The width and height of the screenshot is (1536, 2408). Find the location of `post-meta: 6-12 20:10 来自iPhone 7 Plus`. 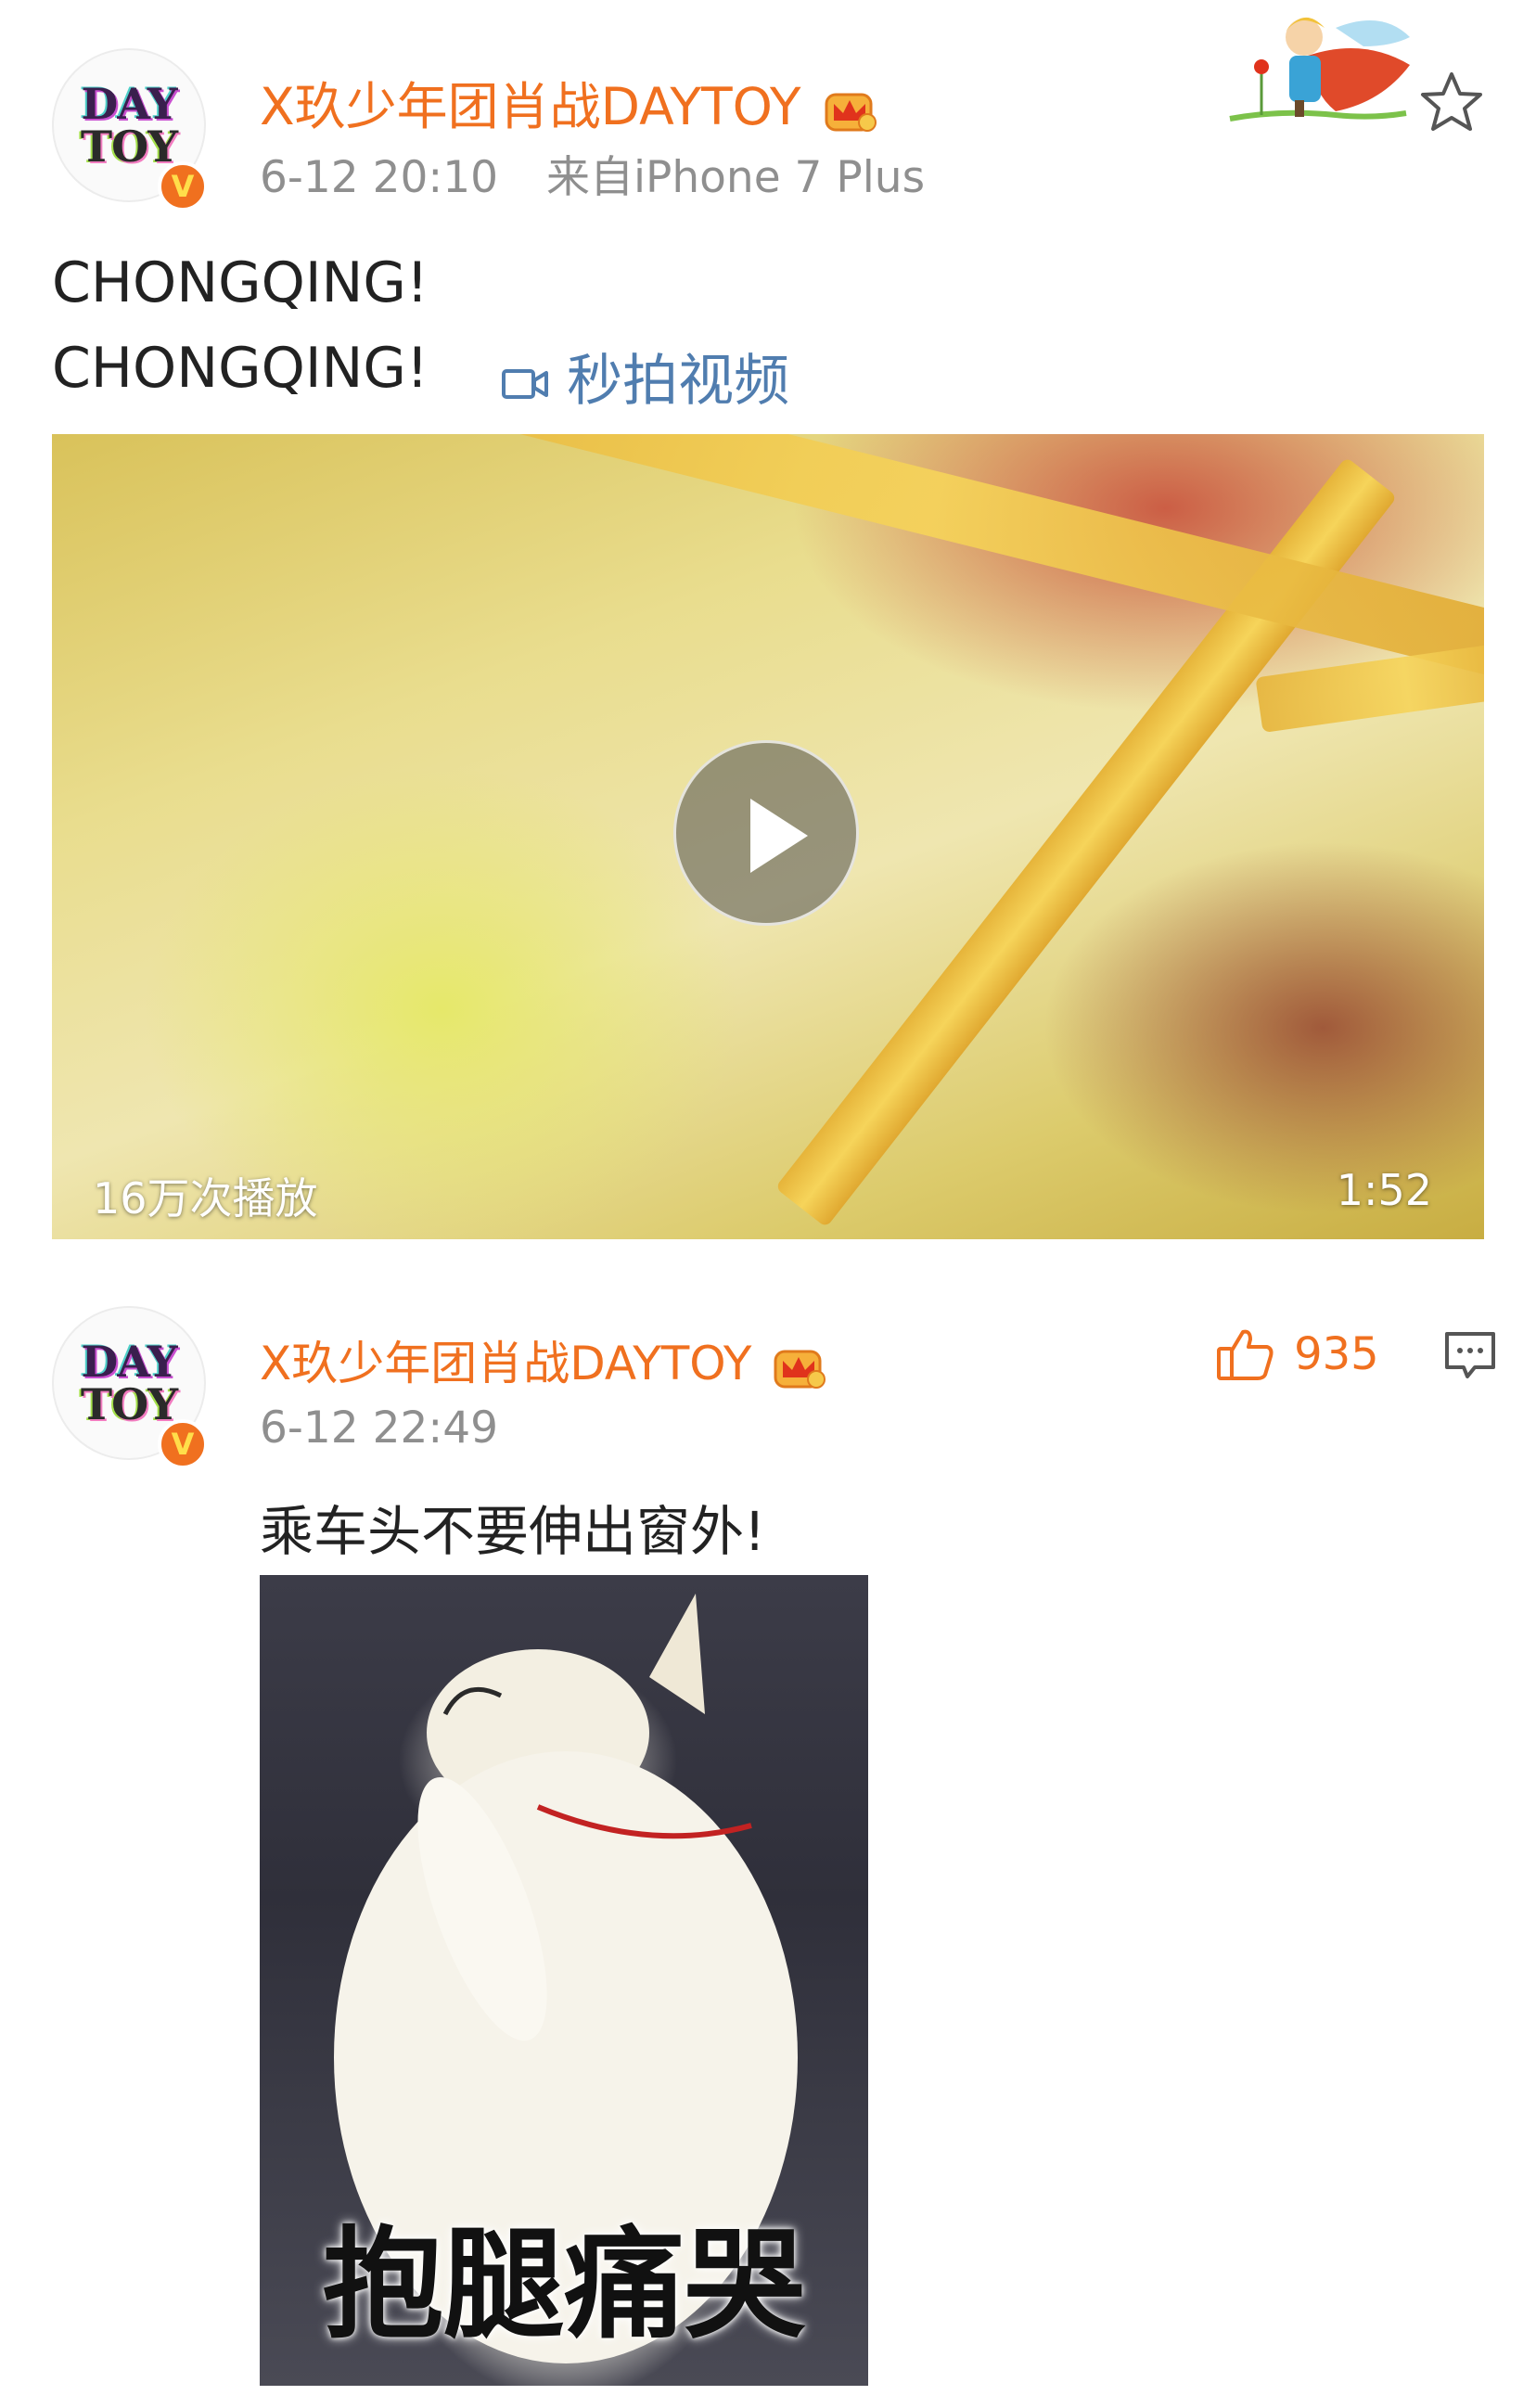

post-meta: 6-12 20:10 来自iPhone 7 Plus is located at coordinates (592, 173).